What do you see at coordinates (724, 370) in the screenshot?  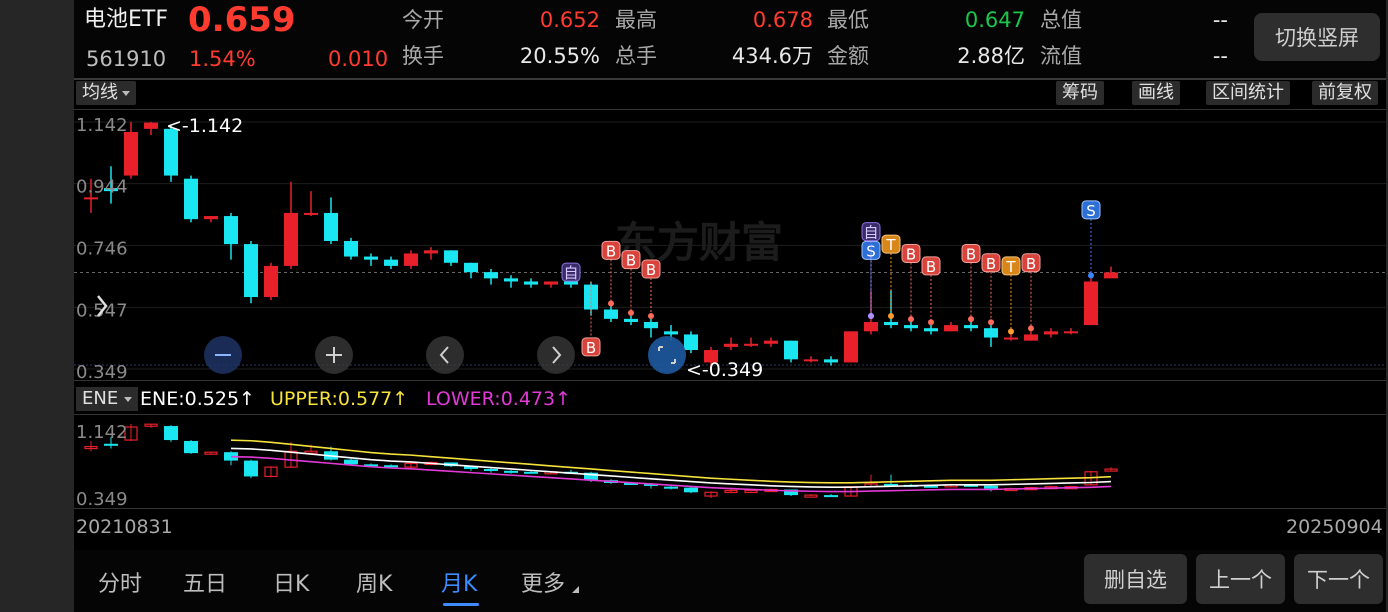 I see `min-price-annotation: <-0.349` at bounding box center [724, 370].